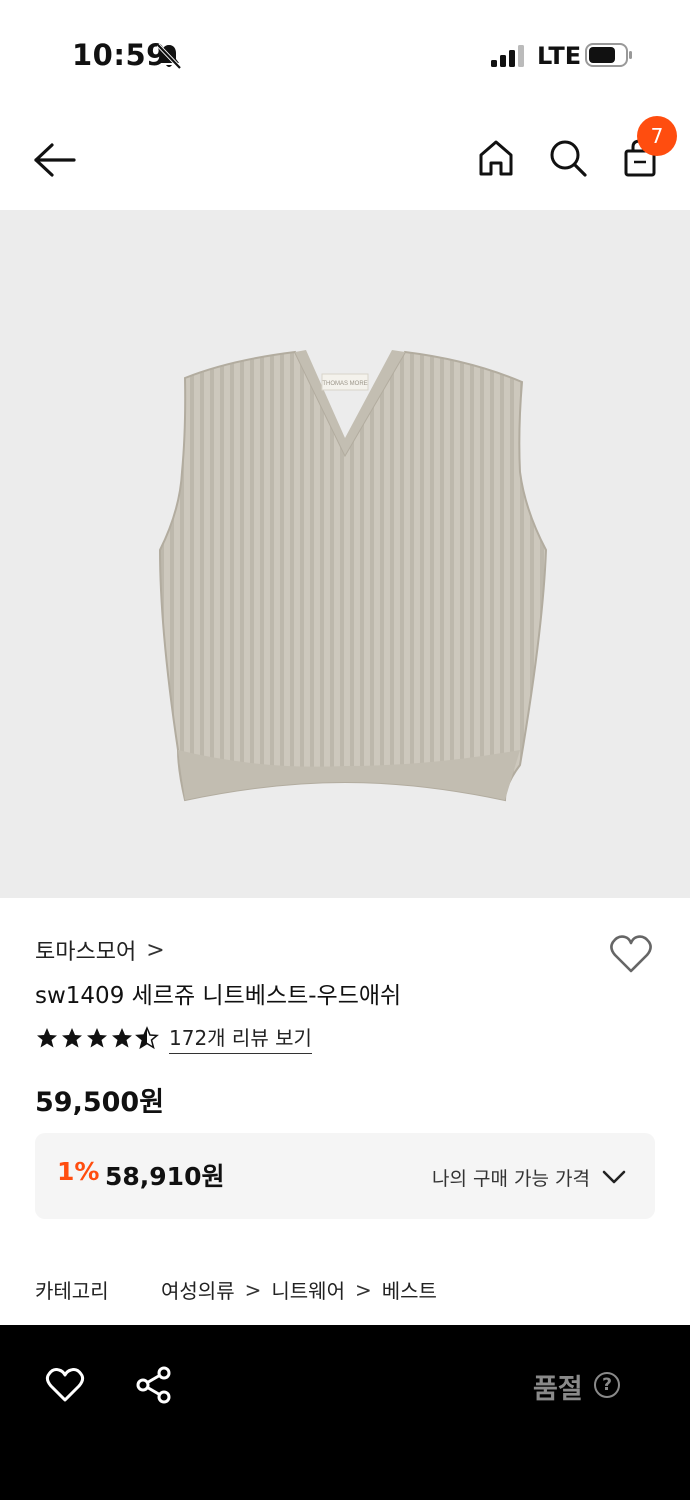 Image resolution: width=690 pixels, height=1500 pixels. Describe the element at coordinates (607, 1385) in the screenshot. I see `help-icon: ?` at that location.